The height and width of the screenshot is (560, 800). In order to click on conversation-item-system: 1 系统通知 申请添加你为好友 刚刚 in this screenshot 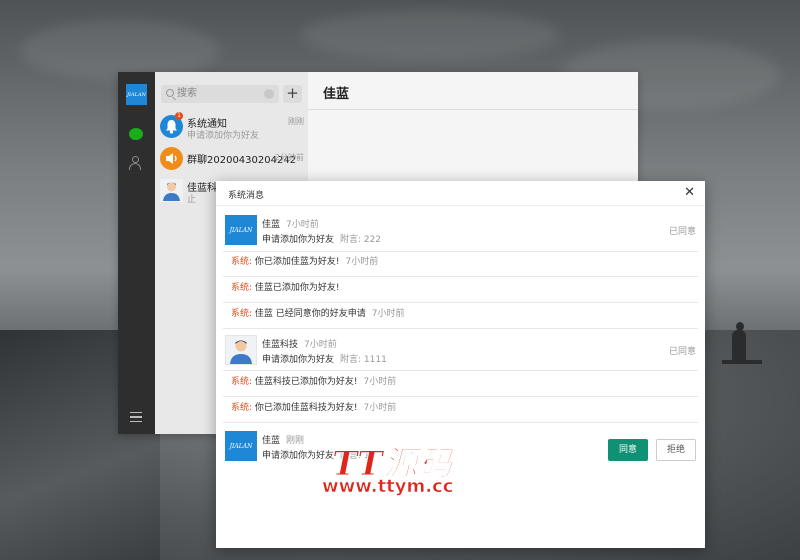, I will do `click(231, 127)`.